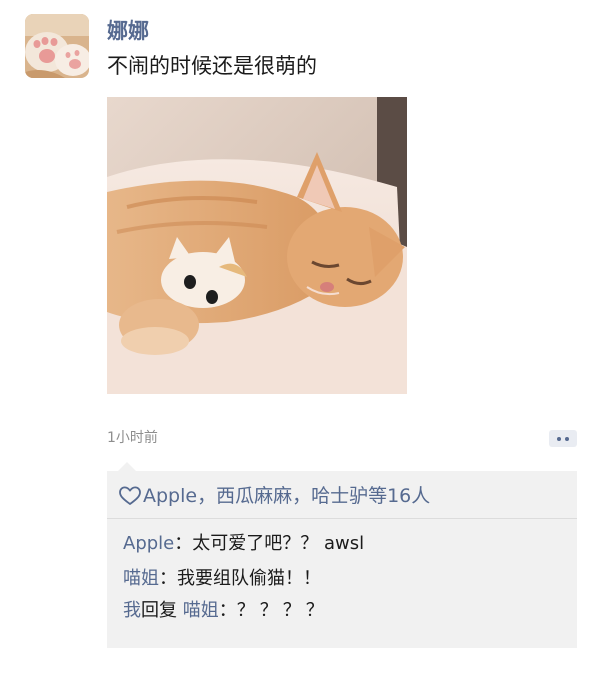 This screenshot has height=691, width=600. What do you see at coordinates (342, 518) in the screenshot?
I see `divider` at bounding box center [342, 518].